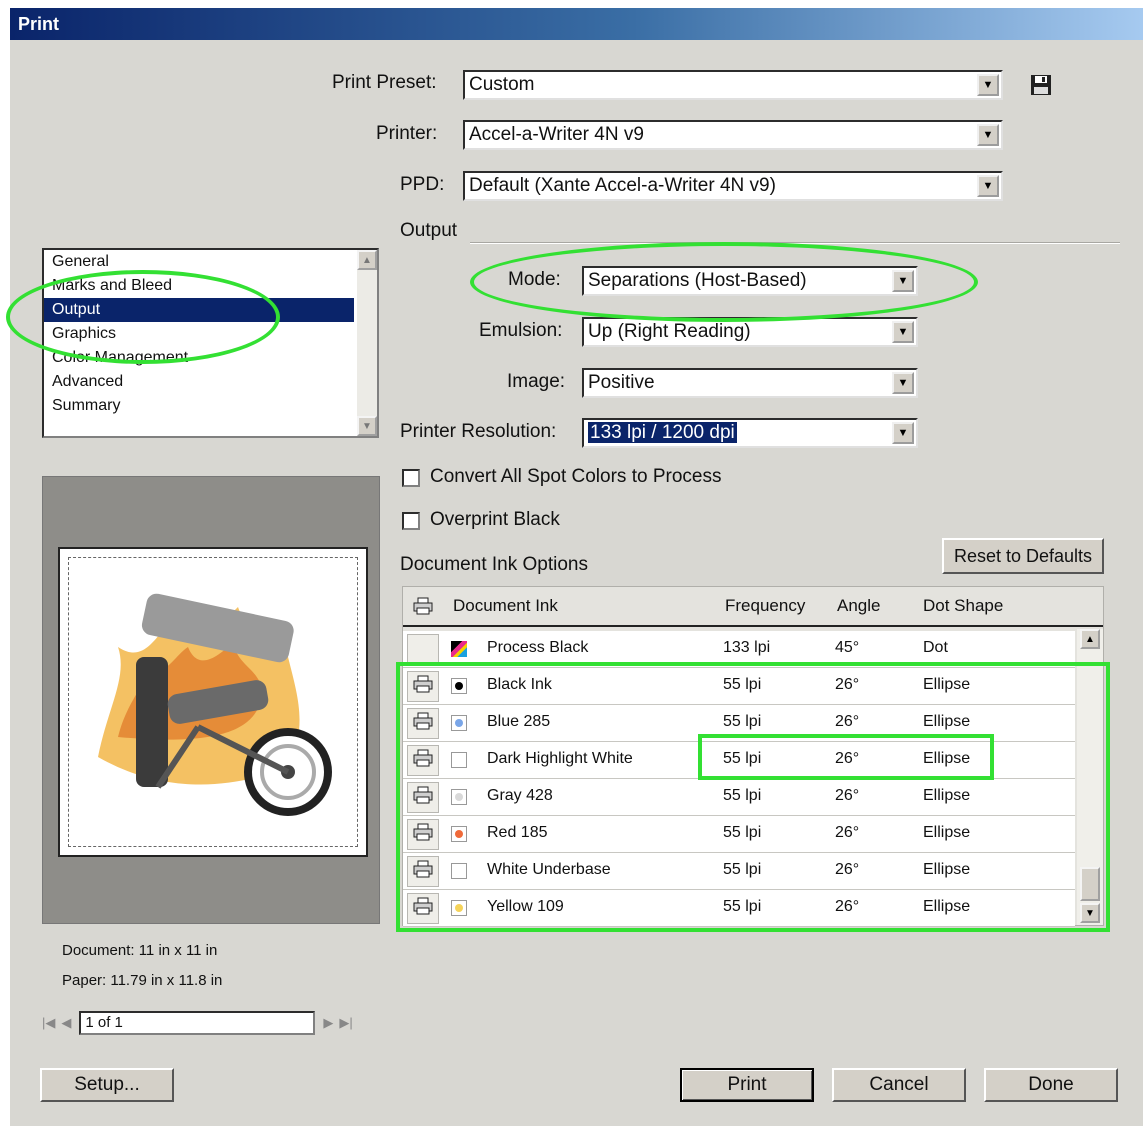 This screenshot has height=1126, width=1143. What do you see at coordinates (423, 608) in the screenshot?
I see `printer-icon` at bounding box center [423, 608].